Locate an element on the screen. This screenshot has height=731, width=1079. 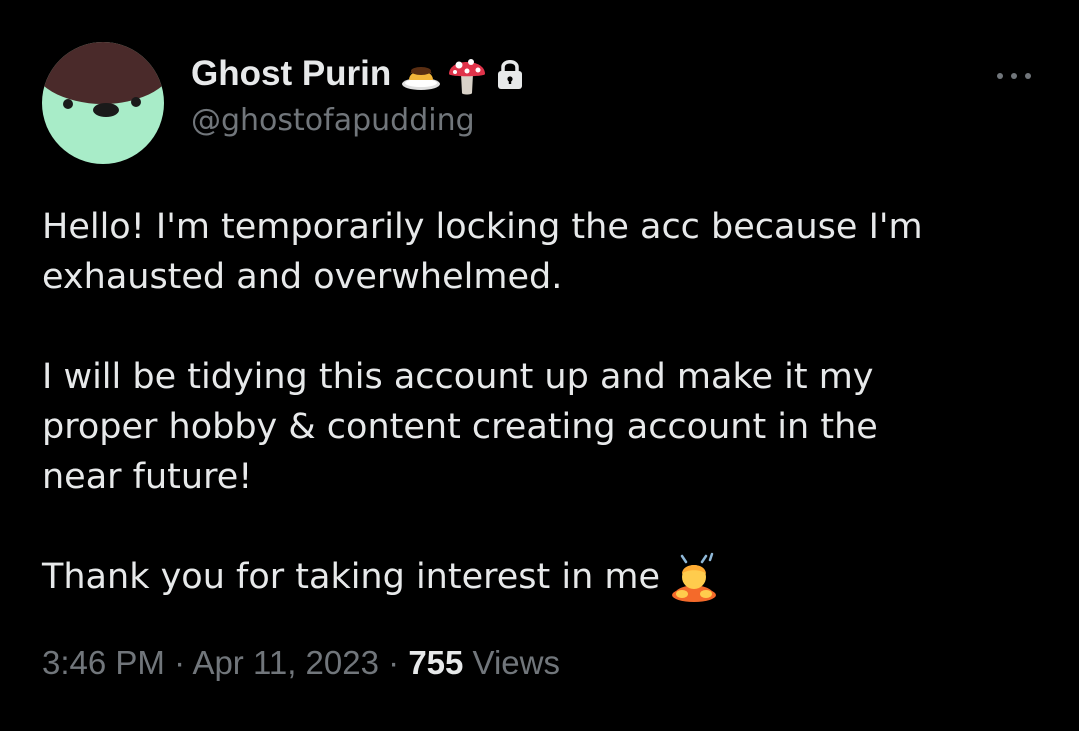
more-options-button is located at coordinates (1014, 76).